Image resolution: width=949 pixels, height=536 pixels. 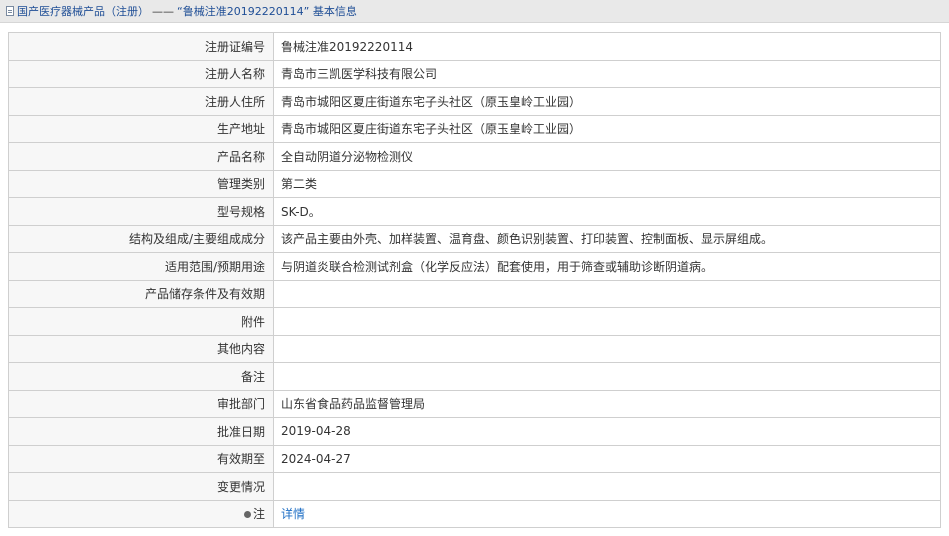 I want to click on table-row: 其他内容, so click(x=474, y=348).